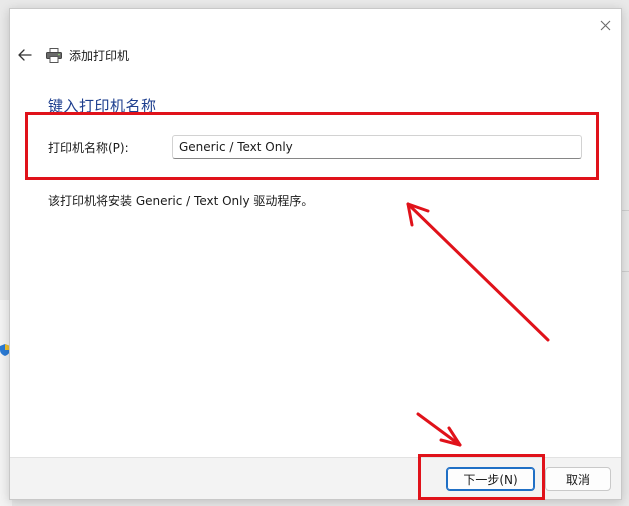  I want to click on cancel-button: 取消, so click(578, 479).